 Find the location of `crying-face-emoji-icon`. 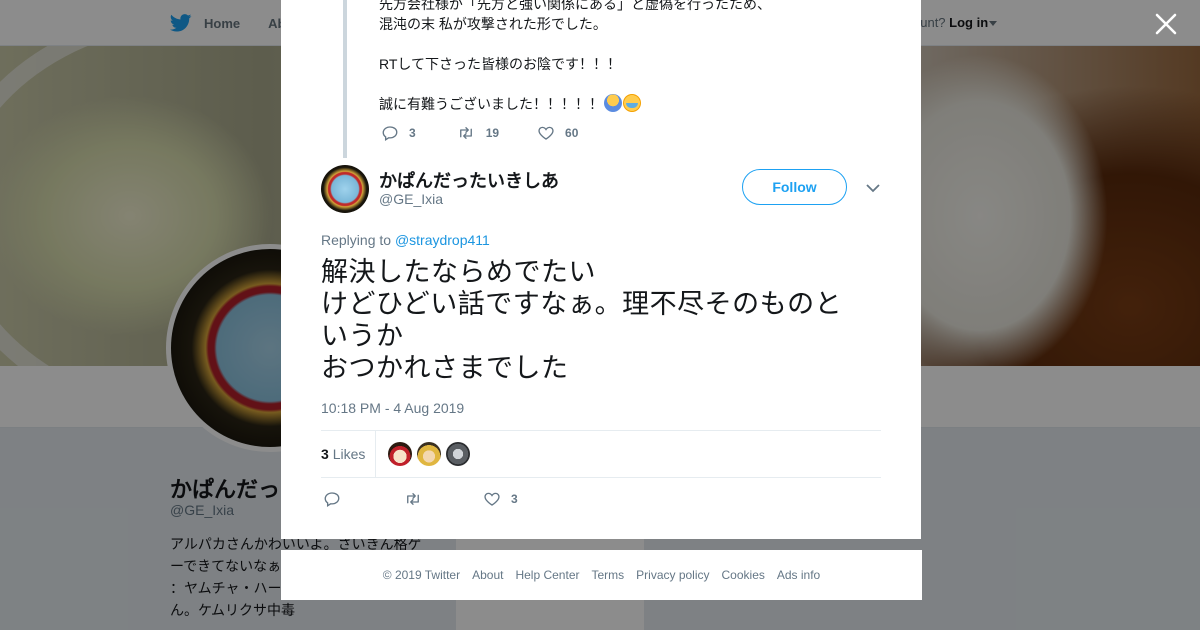

crying-face-emoji-icon is located at coordinates (632, 103).